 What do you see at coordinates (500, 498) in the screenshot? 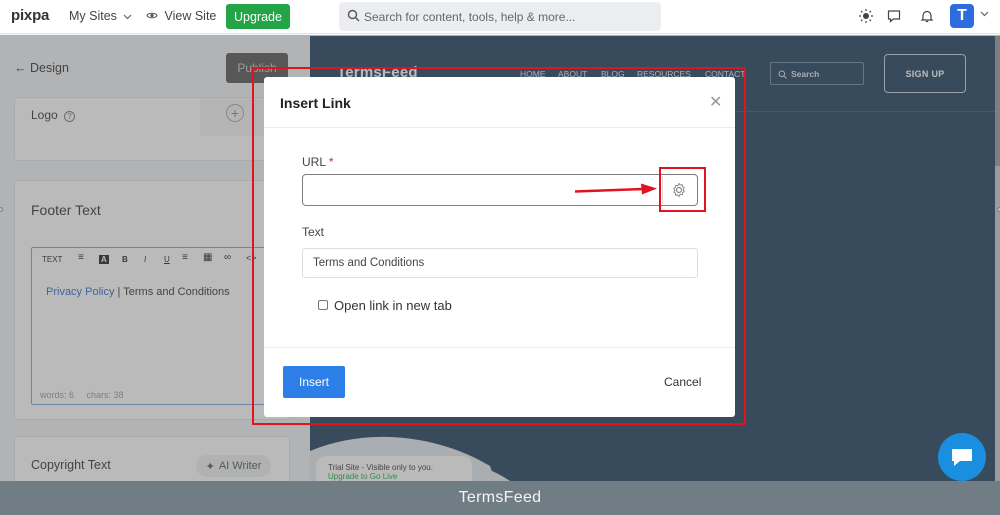
I see `caption-bar: TermsFeed` at bounding box center [500, 498].